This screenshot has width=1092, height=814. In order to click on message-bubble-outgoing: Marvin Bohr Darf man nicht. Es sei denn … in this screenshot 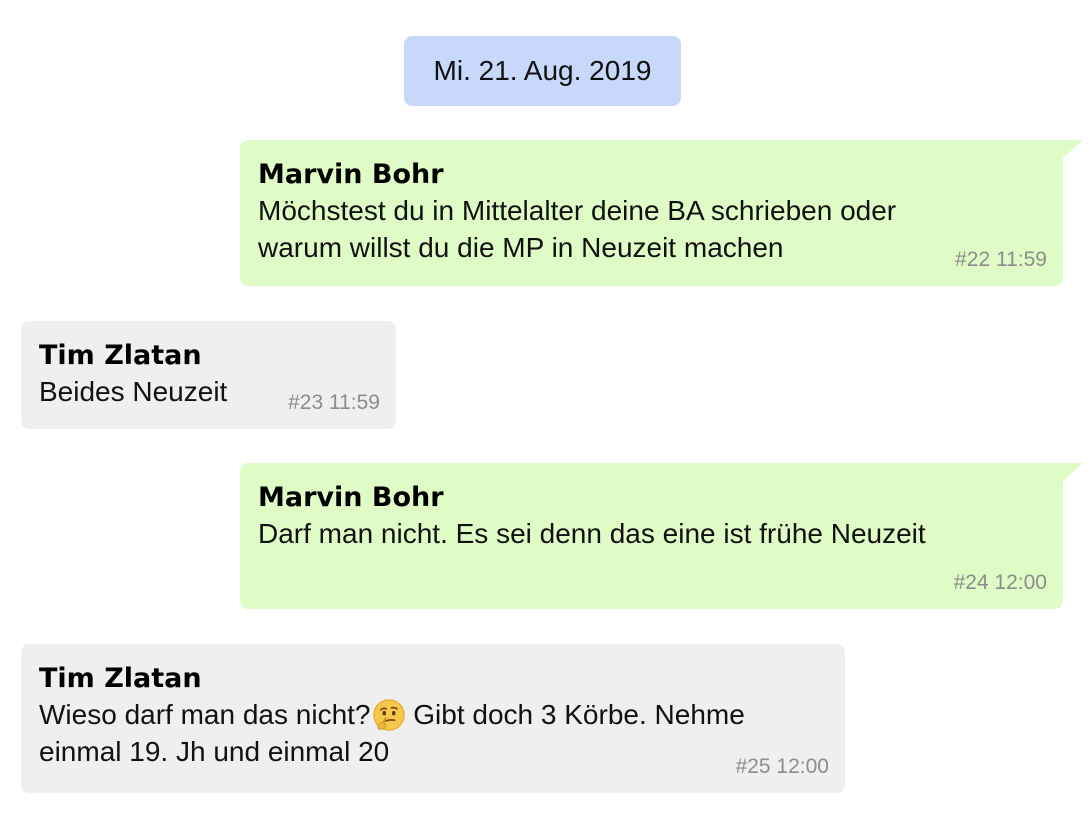, I will do `click(661, 536)`.